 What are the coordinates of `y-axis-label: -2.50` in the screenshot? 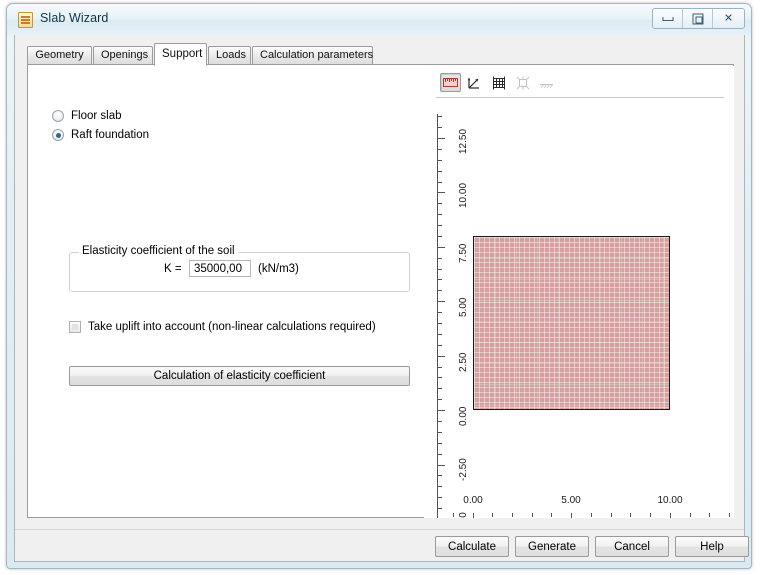 It's located at (463, 469).